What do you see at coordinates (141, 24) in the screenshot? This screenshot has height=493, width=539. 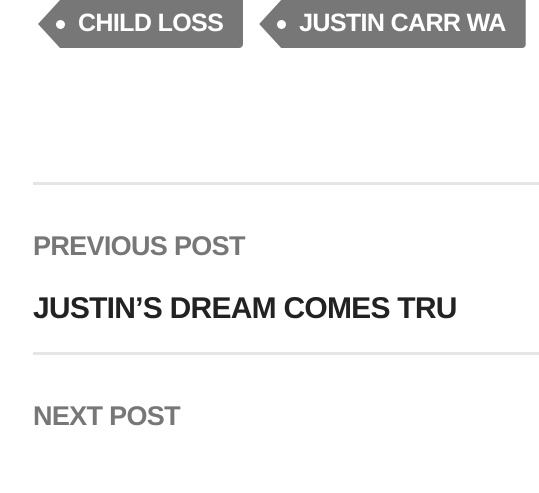 I see `tag-link: CHILD LOSS` at bounding box center [141, 24].